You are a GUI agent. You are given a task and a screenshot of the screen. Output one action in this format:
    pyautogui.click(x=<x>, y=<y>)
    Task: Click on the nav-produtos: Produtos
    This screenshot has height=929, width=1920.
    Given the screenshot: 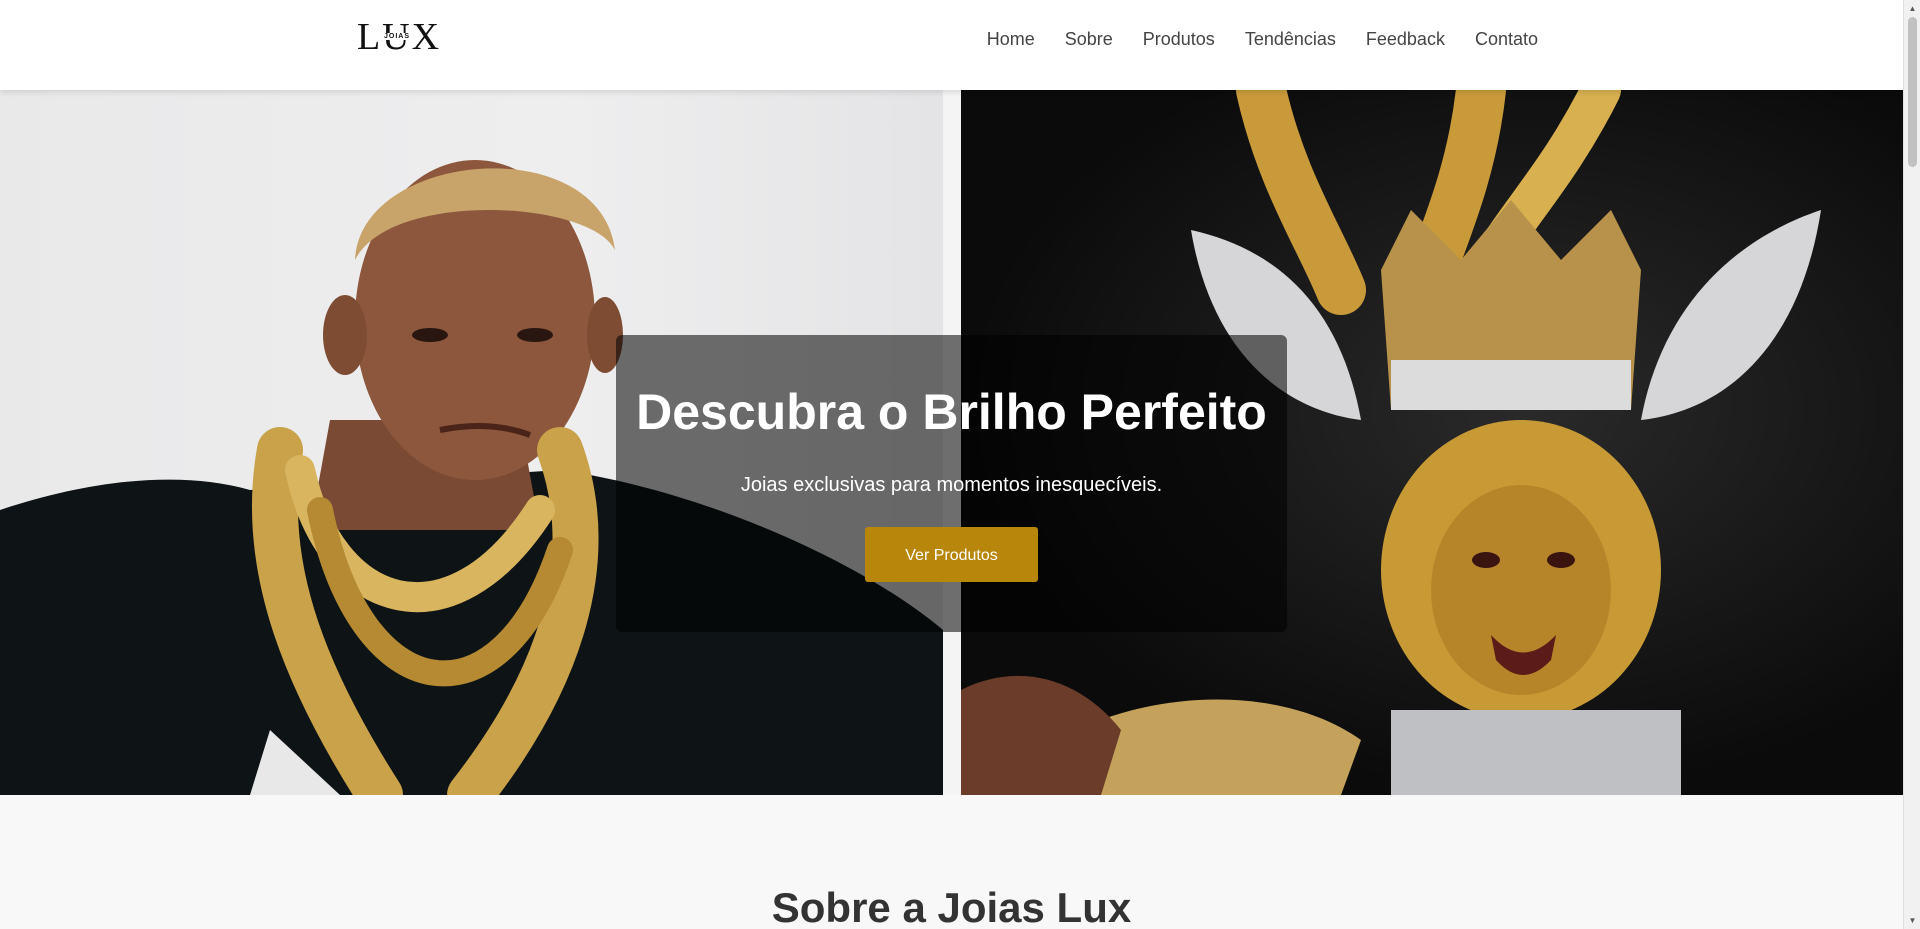 What is the action you would take?
    pyautogui.click(x=1179, y=39)
    